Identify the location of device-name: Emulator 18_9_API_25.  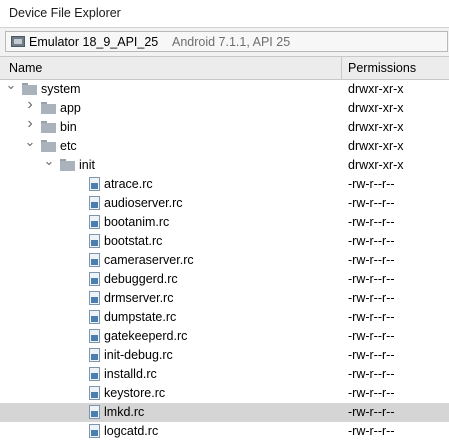
(94, 42).